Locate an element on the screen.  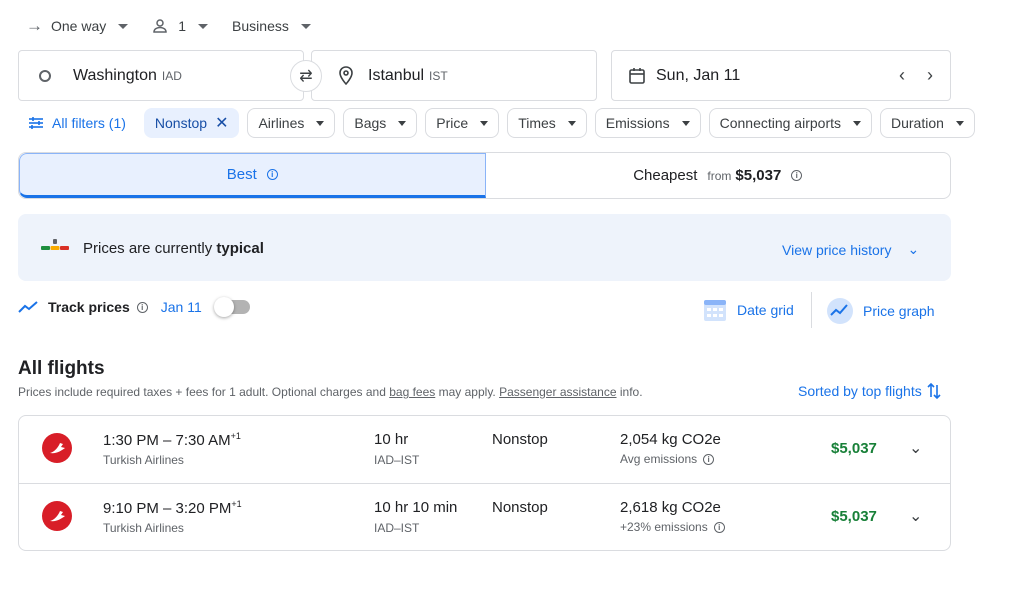
trip-type-label: One way is located at coordinates (79, 26).